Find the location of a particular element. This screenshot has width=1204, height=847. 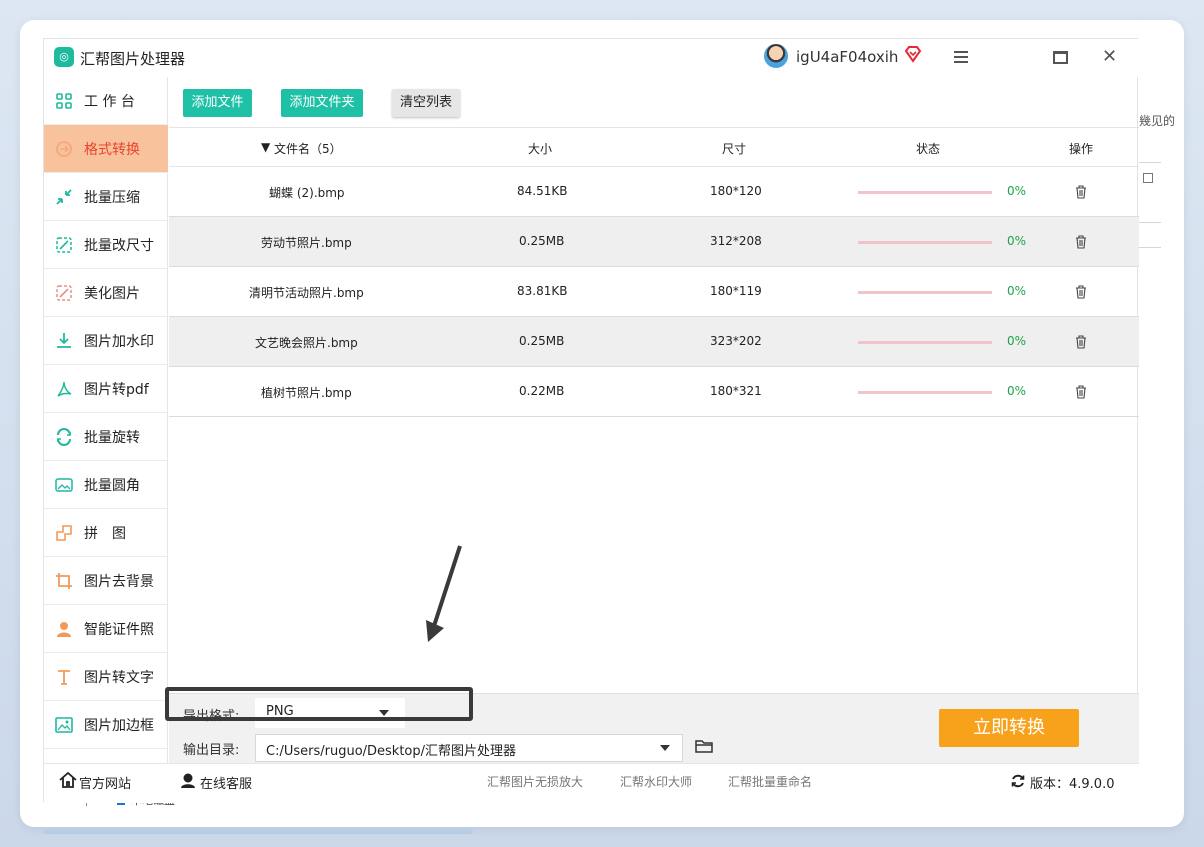

home-icon is located at coordinates (68, 780).